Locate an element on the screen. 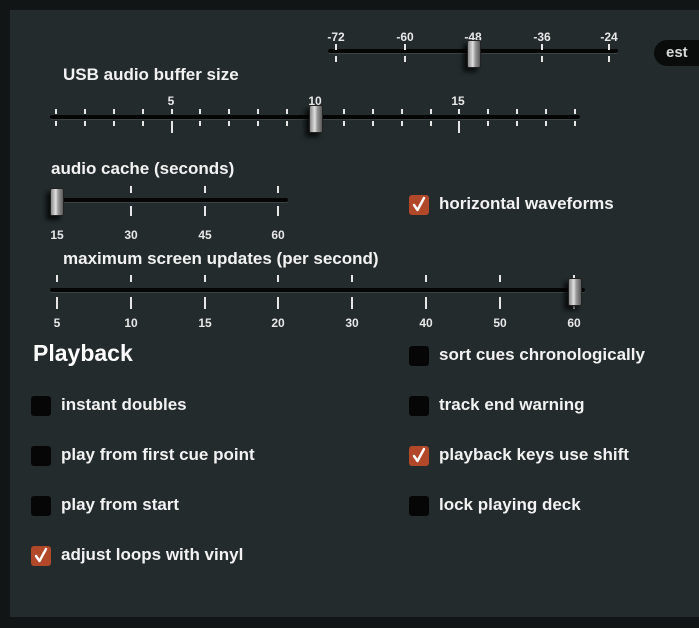 This screenshot has width=699, height=628. screen-updates-tick-label: 60 is located at coordinates (574, 323).